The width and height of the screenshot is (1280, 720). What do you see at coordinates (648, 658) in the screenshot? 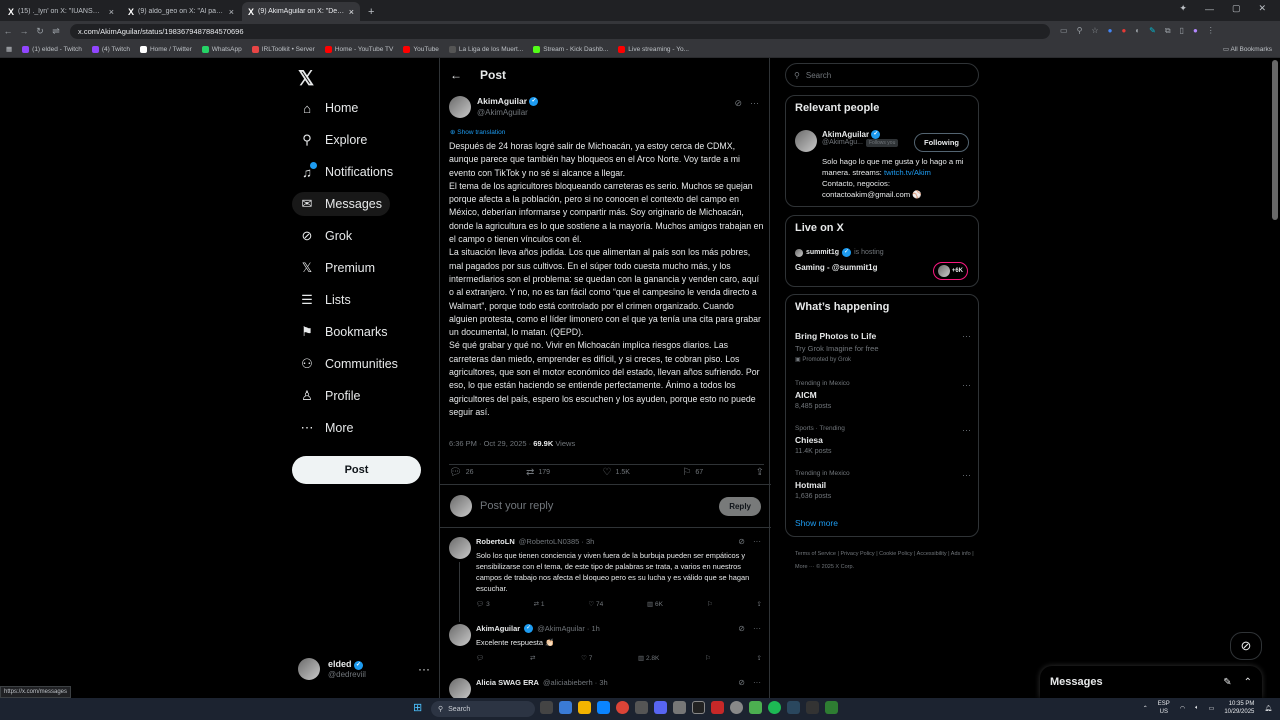
I see `views-button: ▥ 2.8K` at bounding box center [648, 658].